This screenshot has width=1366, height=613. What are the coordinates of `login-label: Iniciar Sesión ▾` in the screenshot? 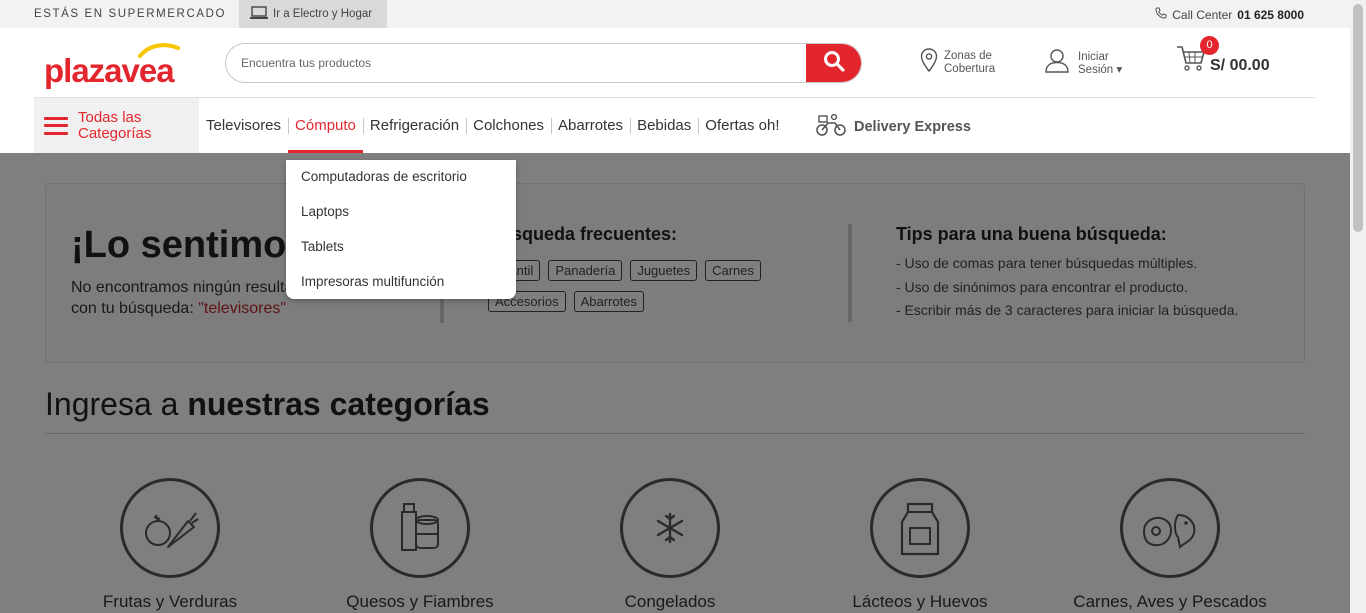 It's located at (1100, 64).